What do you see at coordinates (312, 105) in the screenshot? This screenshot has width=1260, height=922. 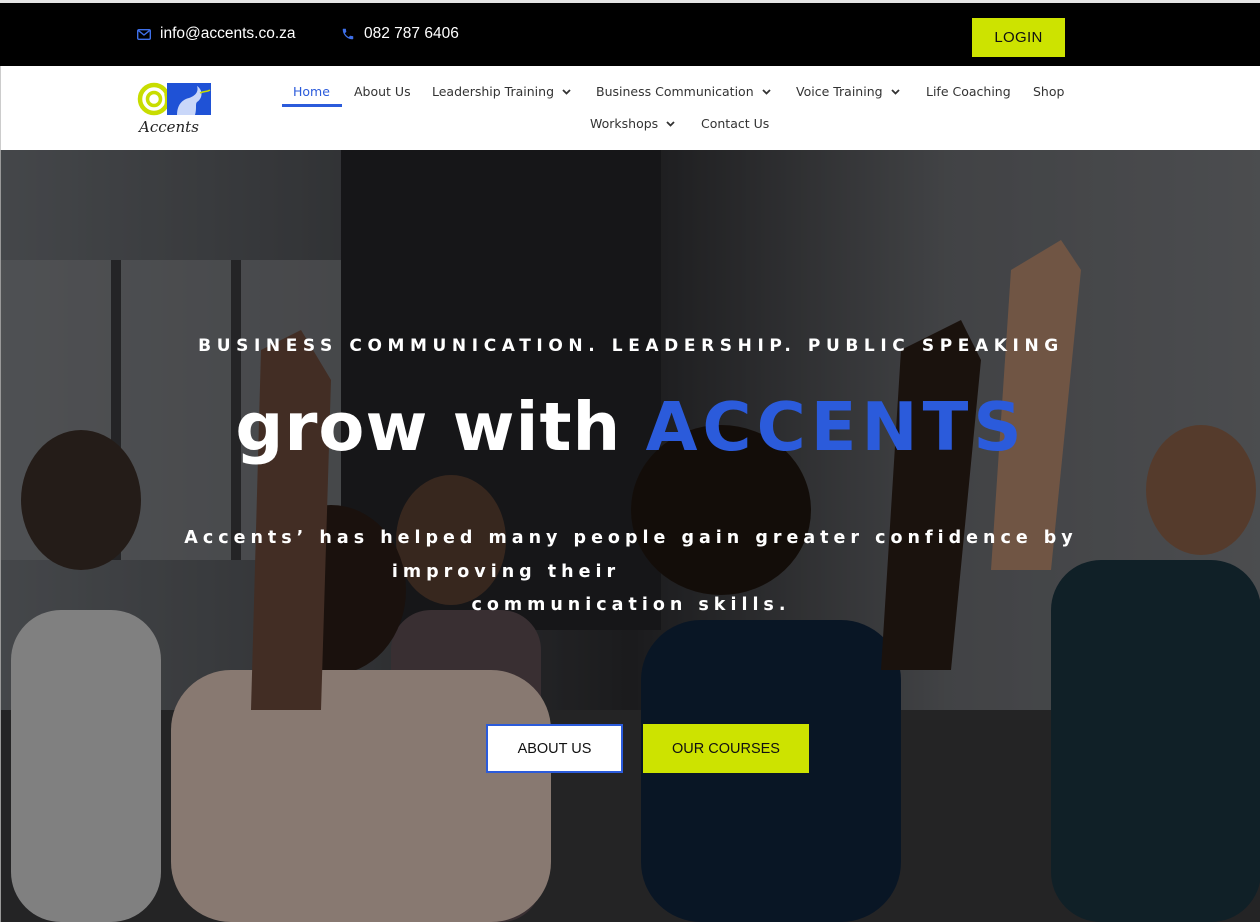 I see `active-nav-indicator` at bounding box center [312, 105].